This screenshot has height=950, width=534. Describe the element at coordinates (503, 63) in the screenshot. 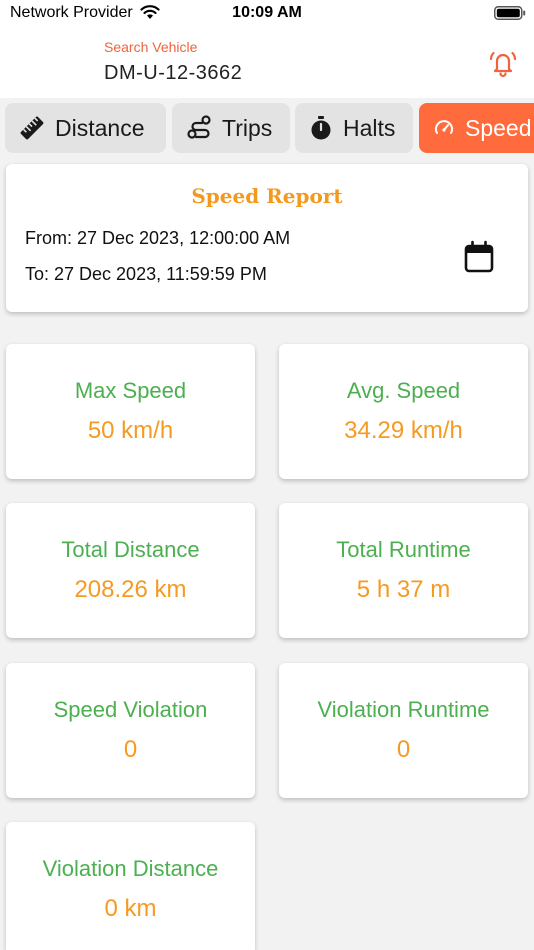

I see `alarm-bell-icon` at that location.